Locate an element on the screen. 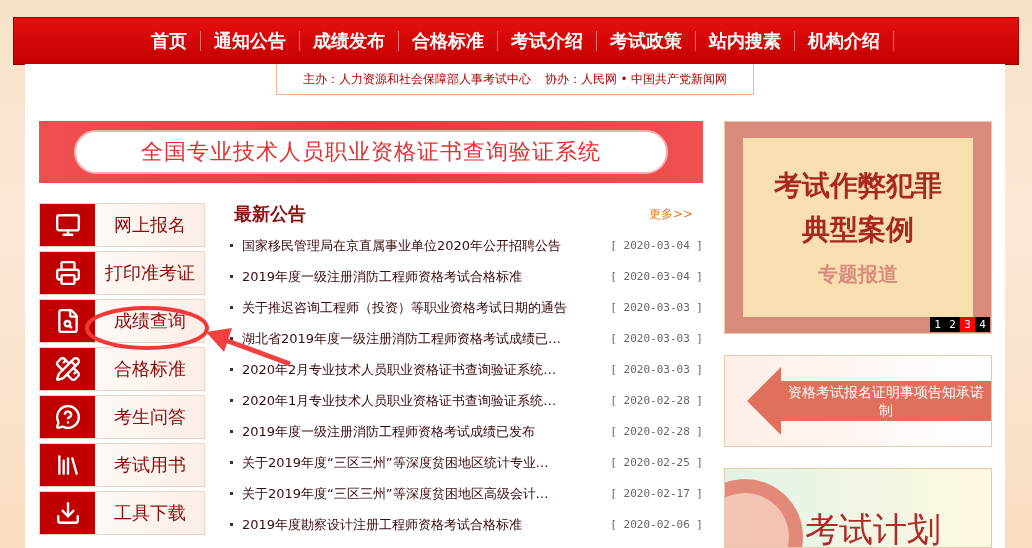 The height and width of the screenshot is (548, 1032). news-link: 关于推迟咨询工程师（投资）等职业资格考试日期的通告 is located at coordinates (426, 307).